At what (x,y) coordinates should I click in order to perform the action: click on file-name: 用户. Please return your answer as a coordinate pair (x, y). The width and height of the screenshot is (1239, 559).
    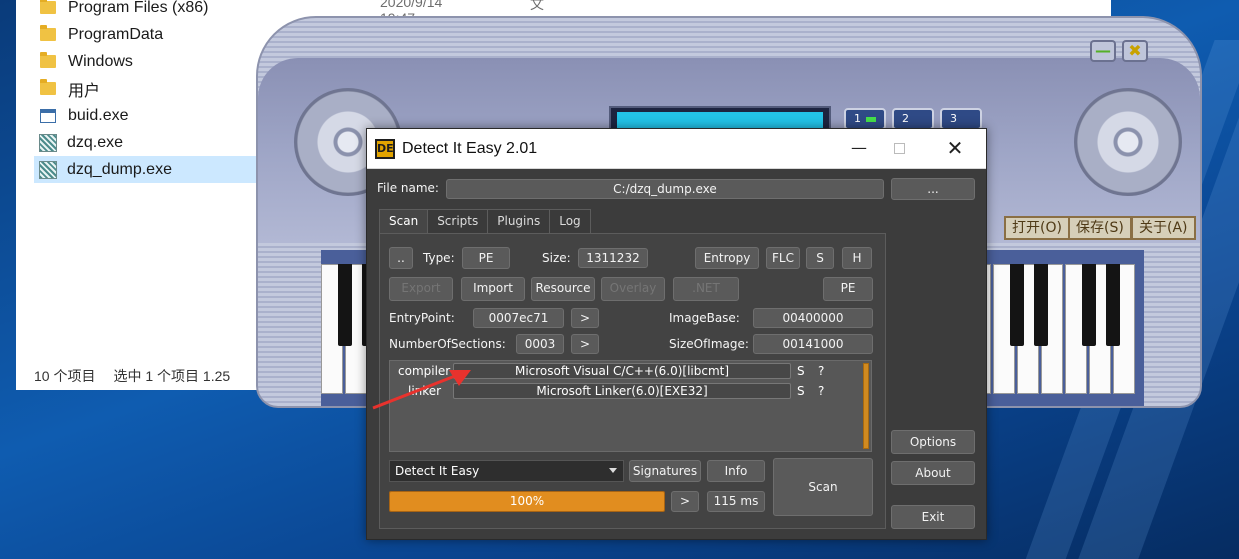
    Looking at the image, I should click on (84, 91).